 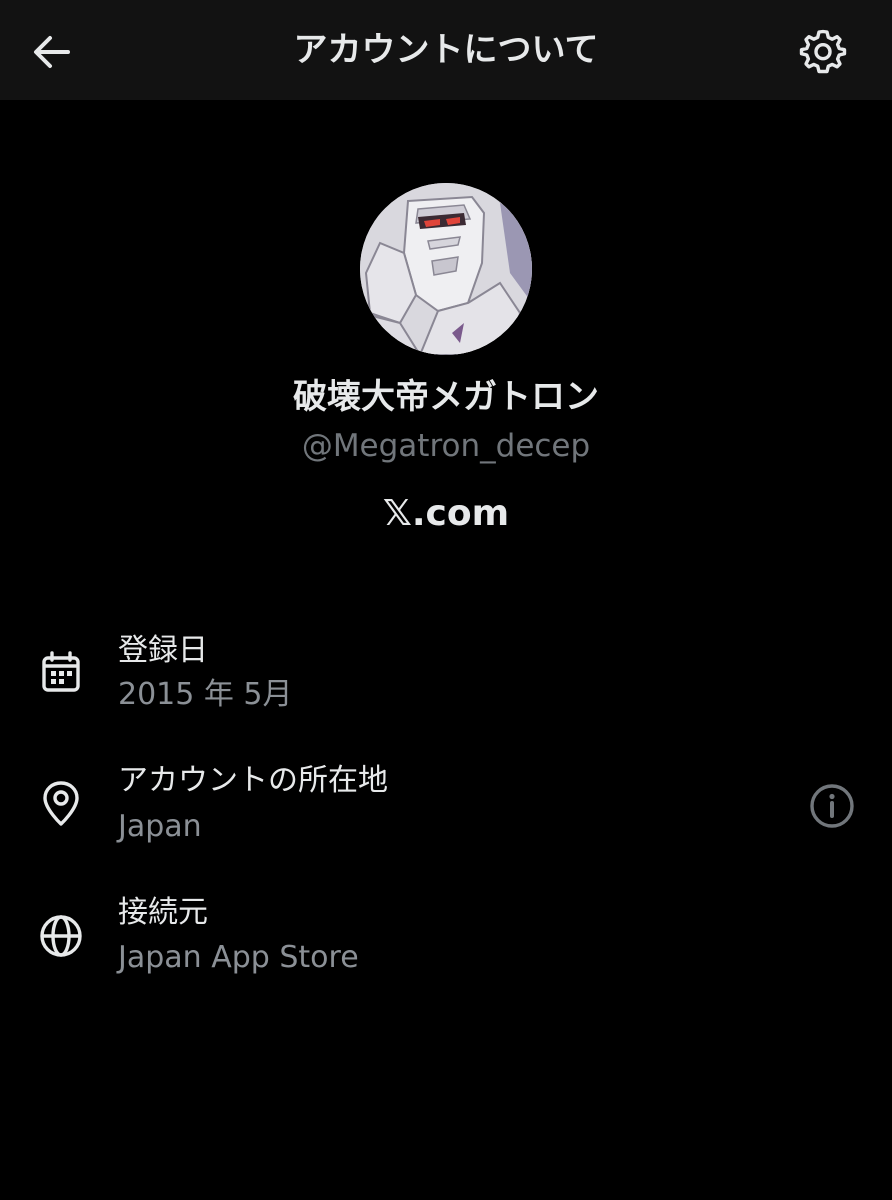 I want to click on joined-label: 登録日, so click(x=163, y=650).